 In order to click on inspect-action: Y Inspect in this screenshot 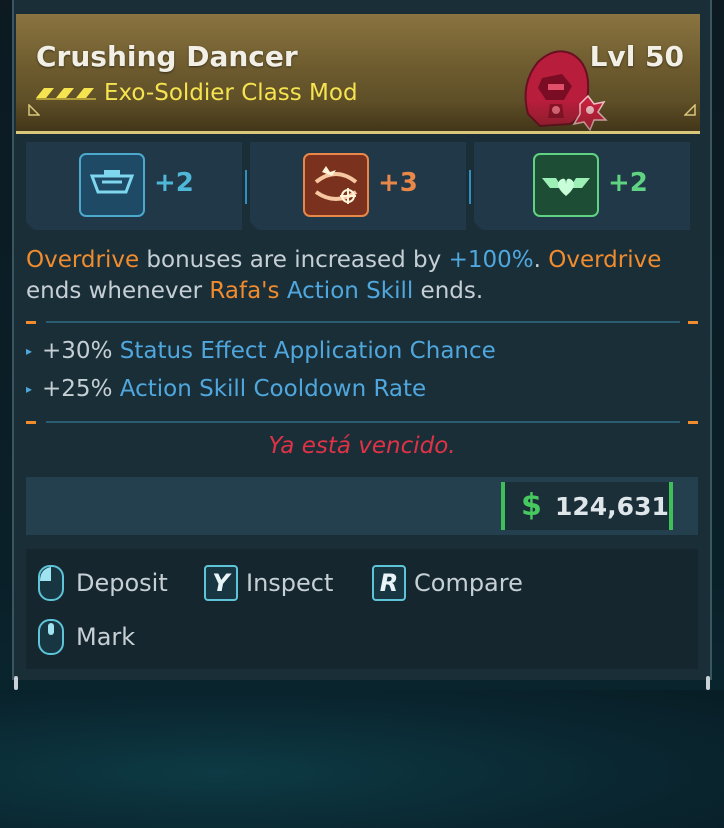, I will do `click(268, 583)`.